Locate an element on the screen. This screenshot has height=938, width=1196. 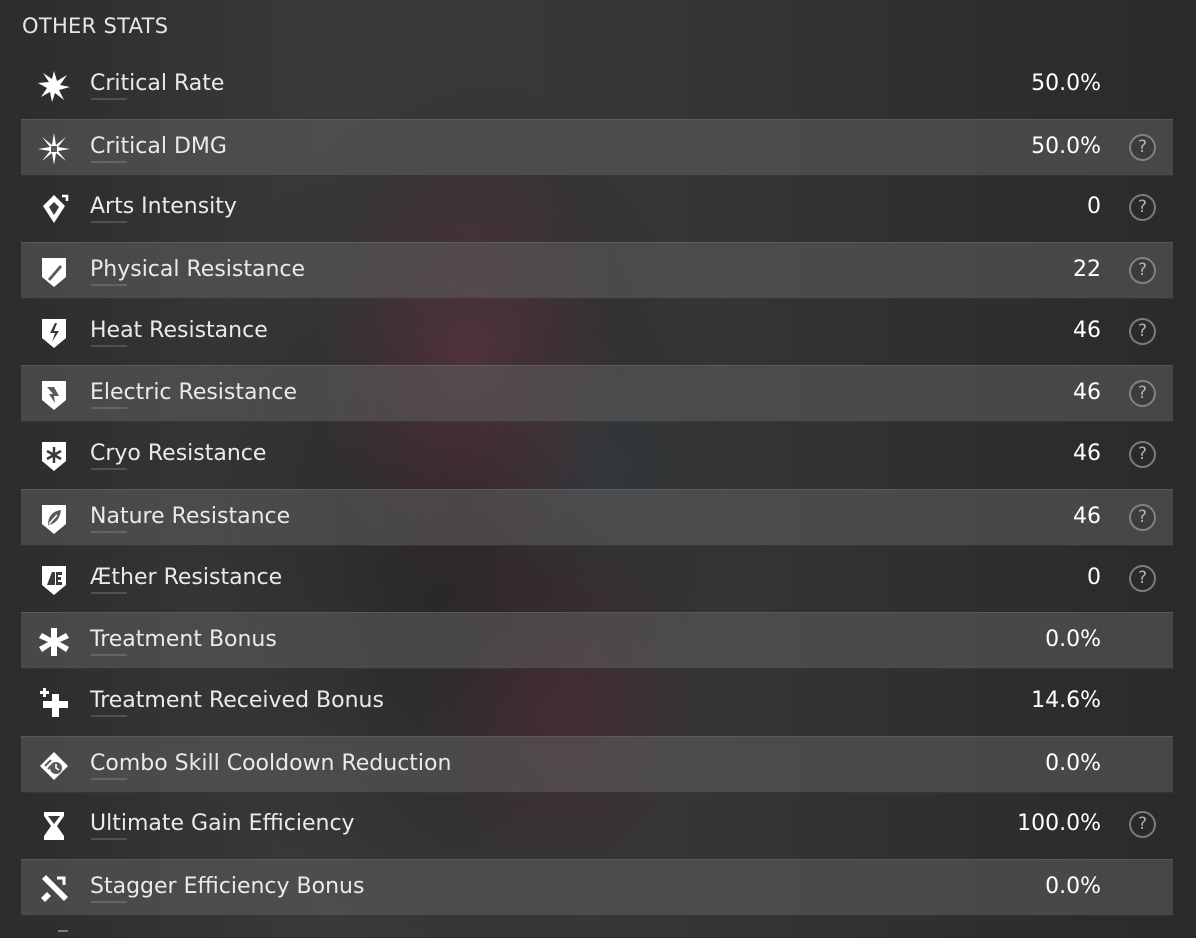
stat-value: 14.6% is located at coordinates (1066, 700).